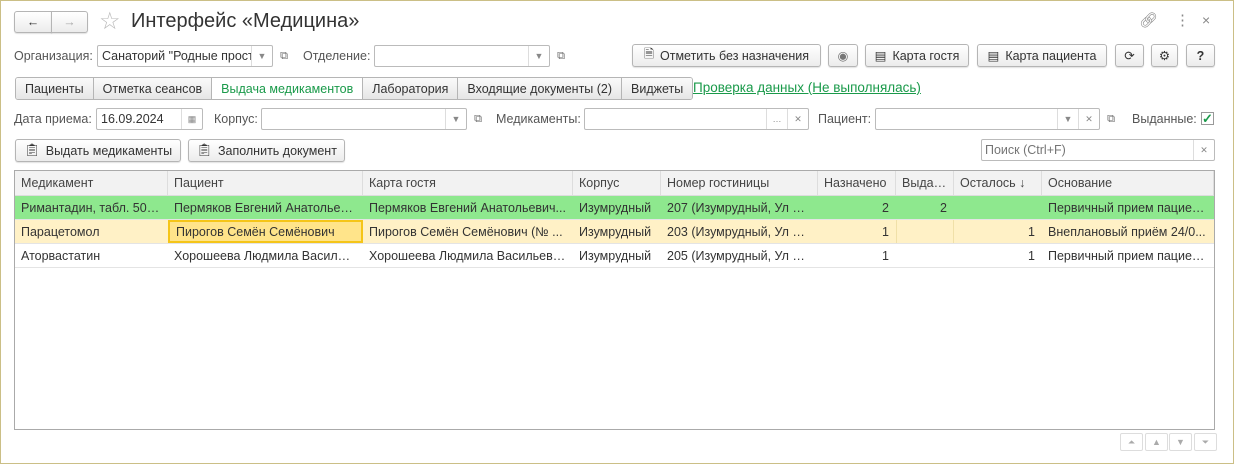 The image size is (1234, 464). Describe the element at coordinates (739, 183) in the screenshot. I see `column-header: Номер гостиницы` at that location.